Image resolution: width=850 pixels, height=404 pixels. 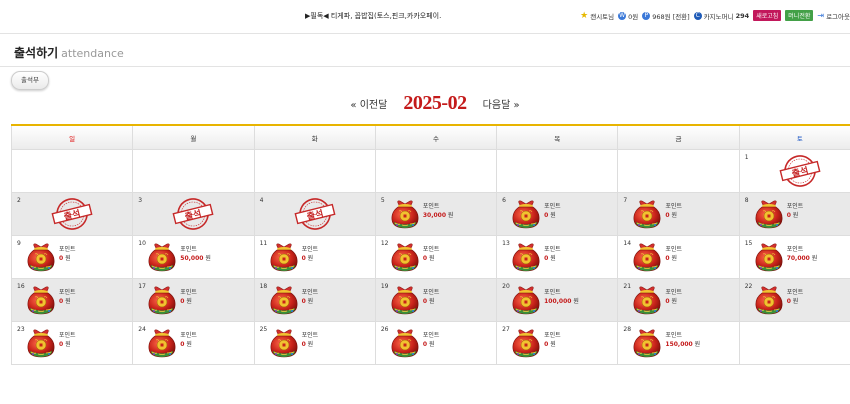 What do you see at coordinates (557, 214) in the screenshot?
I see `calendar-day-cell: 6 포인트 0 원` at bounding box center [557, 214].